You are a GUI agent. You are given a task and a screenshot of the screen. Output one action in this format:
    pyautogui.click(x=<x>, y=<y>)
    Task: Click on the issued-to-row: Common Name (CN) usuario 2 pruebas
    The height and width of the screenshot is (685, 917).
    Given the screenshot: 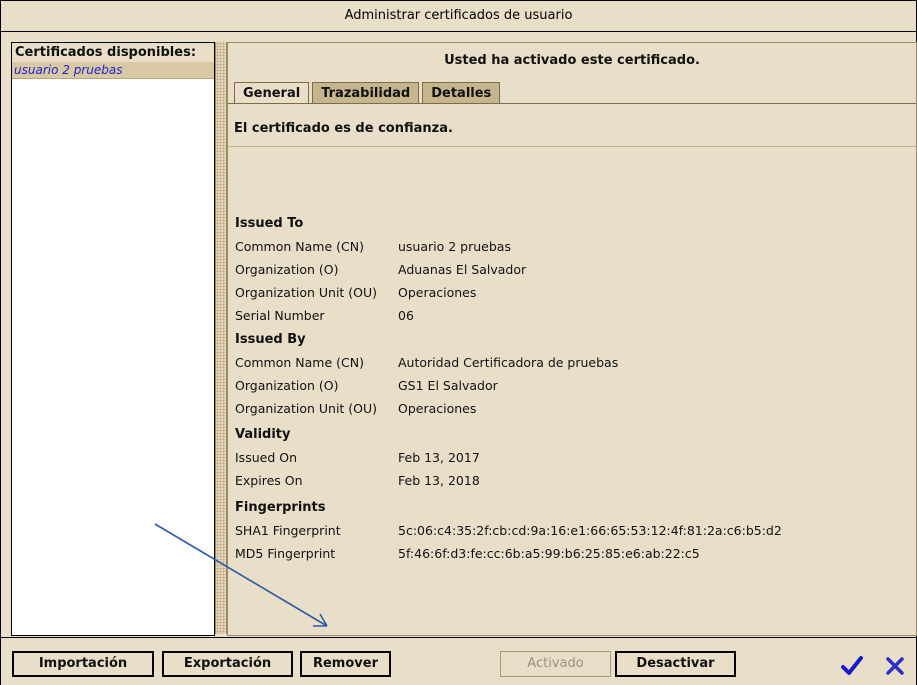 What is the action you would take?
    pyautogui.click(x=380, y=246)
    